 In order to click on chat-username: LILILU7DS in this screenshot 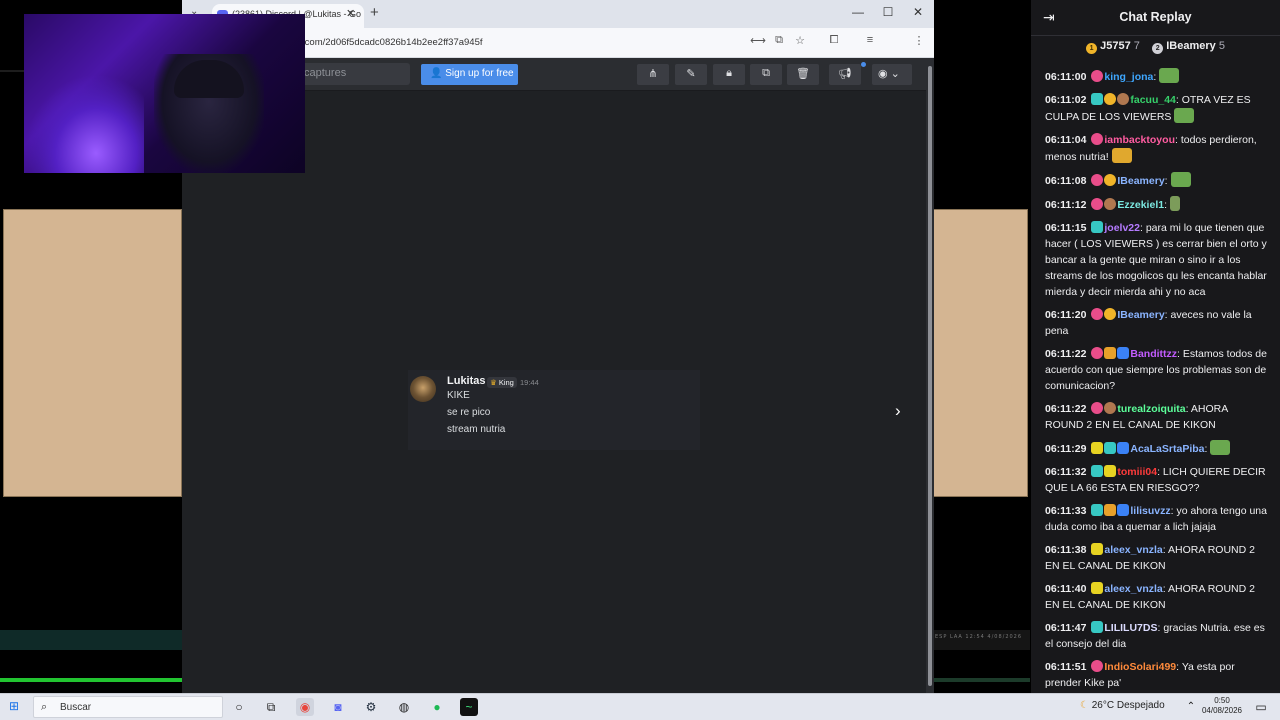, I will do `click(1130, 628)`.